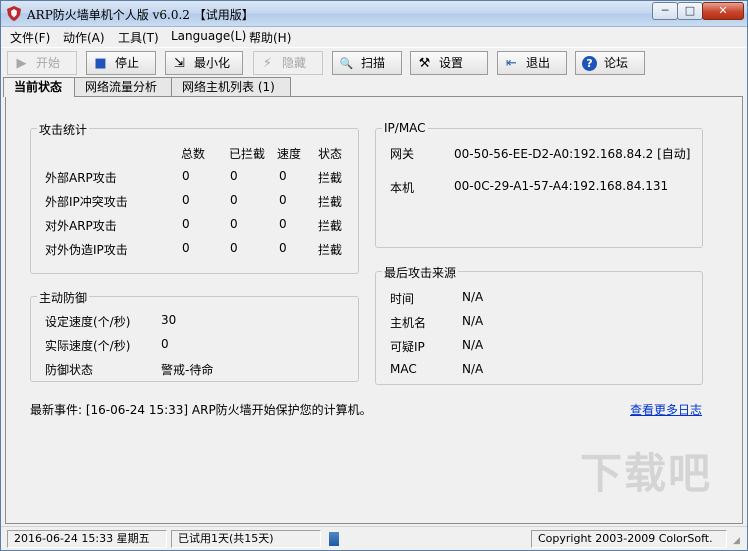 This screenshot has height=551, width=748. Describe the element at coordinates (538, 63) in the screenshot. I see `exit-button-label: 退出` at that location.